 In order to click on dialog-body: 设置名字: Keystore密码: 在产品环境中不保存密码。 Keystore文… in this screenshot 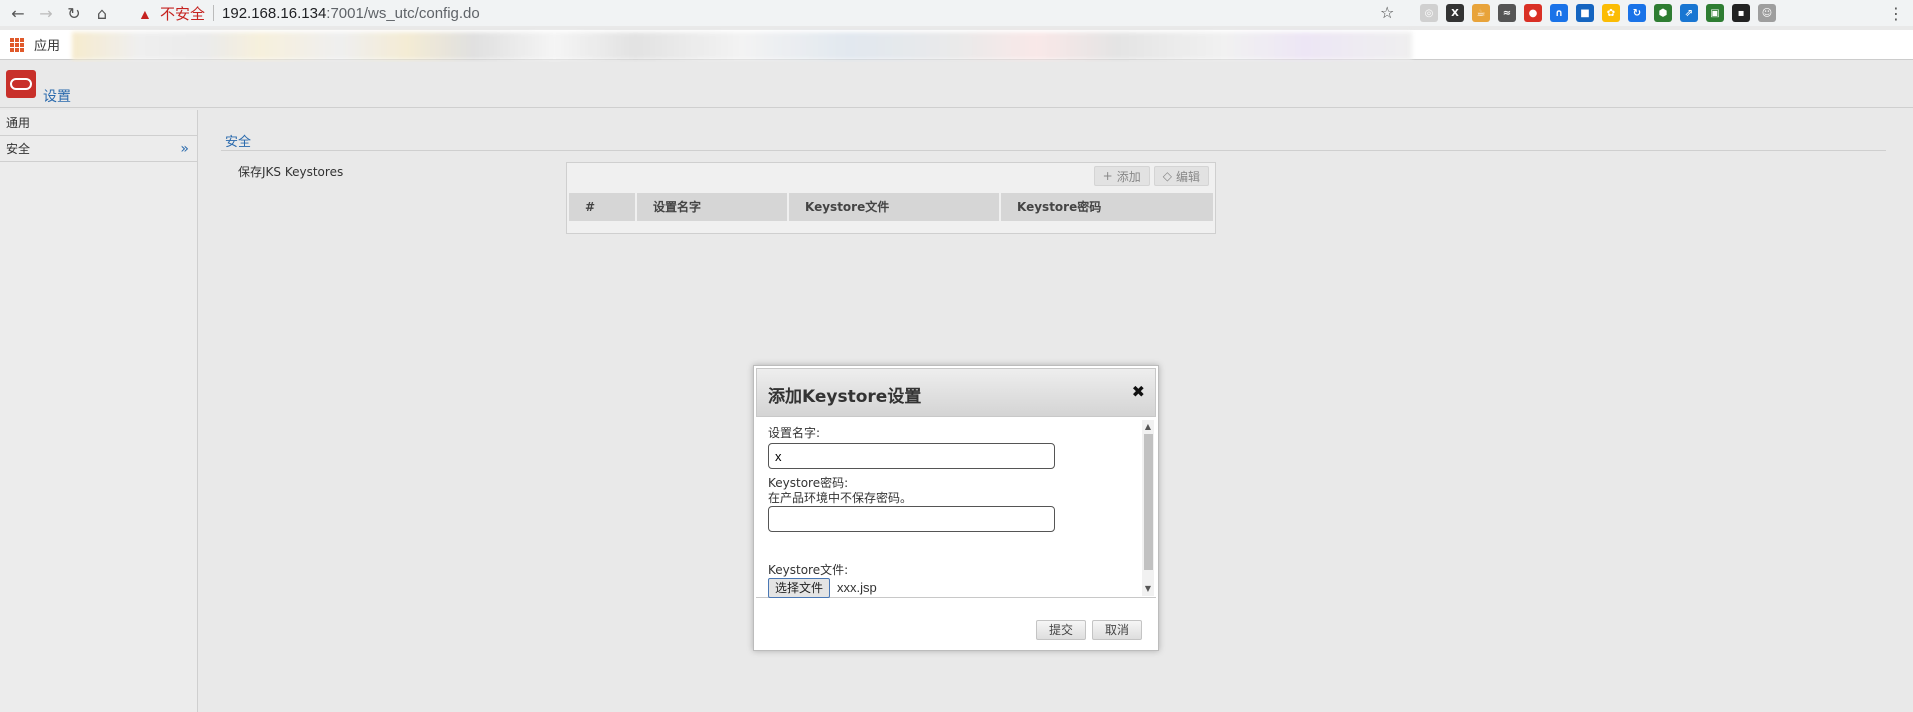, I will do `click(956, 508)`.